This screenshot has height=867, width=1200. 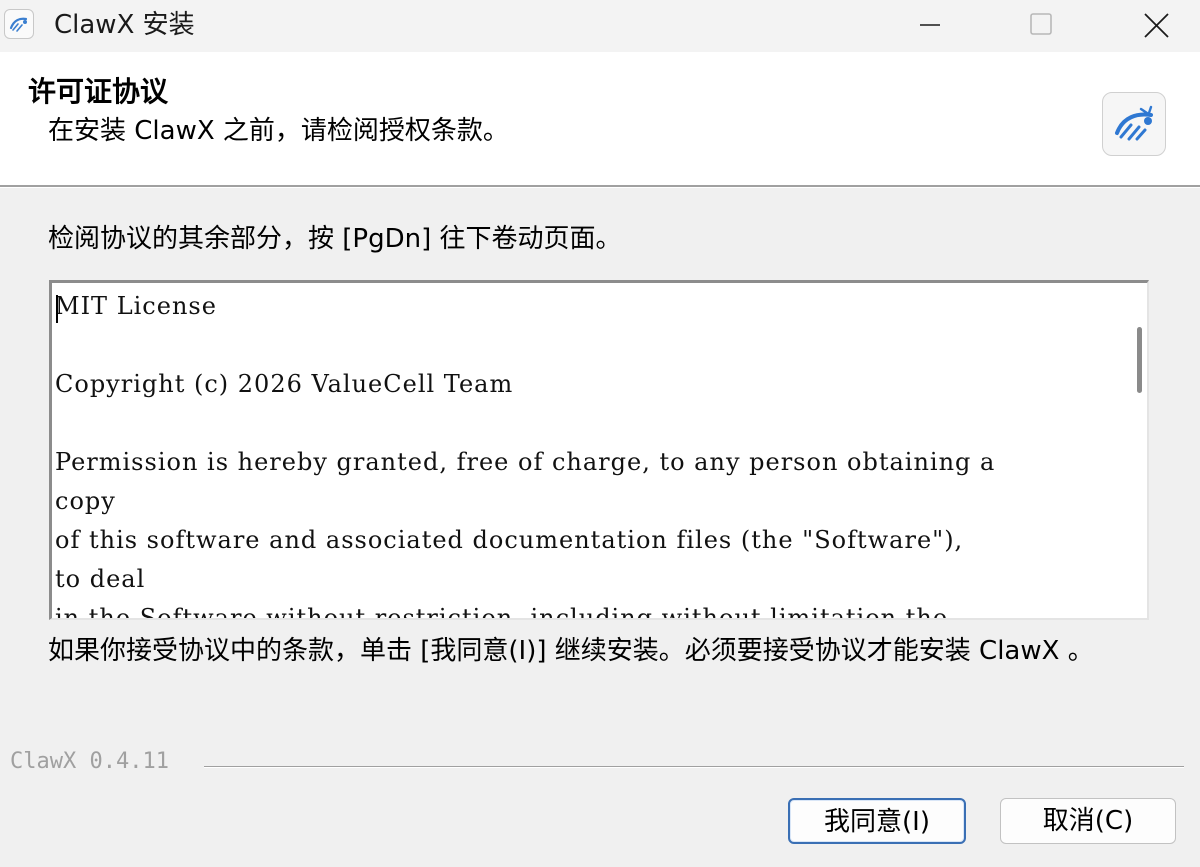 I want to click on maximize-icon, so click(x=1041, y=24).